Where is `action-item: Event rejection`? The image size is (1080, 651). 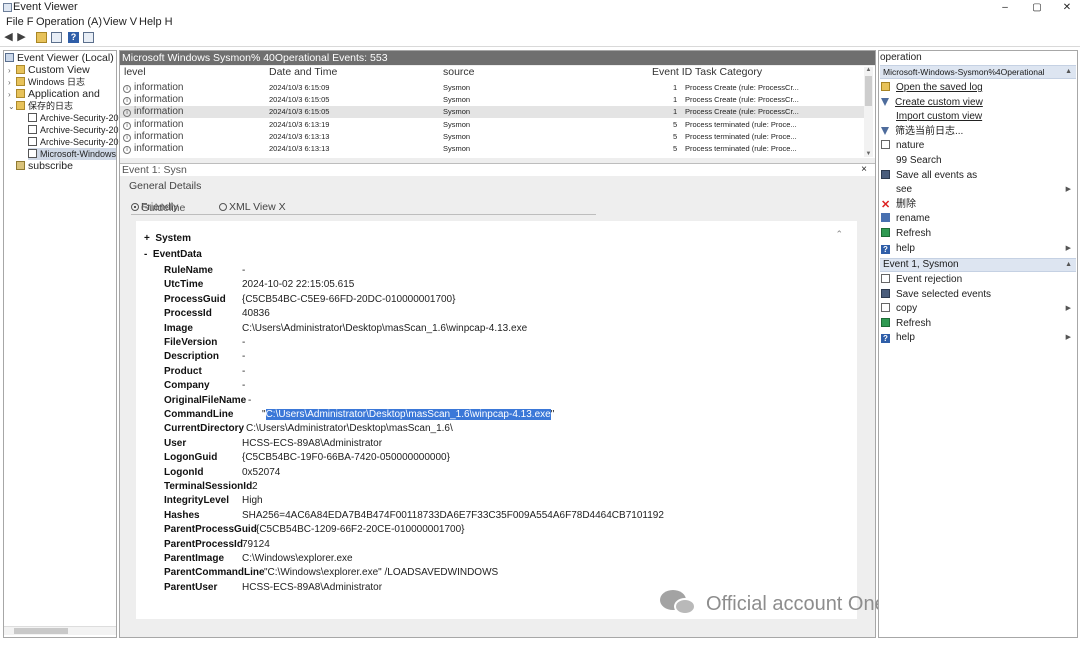 action-item: Event rejection is located at coordinates (978, 279).